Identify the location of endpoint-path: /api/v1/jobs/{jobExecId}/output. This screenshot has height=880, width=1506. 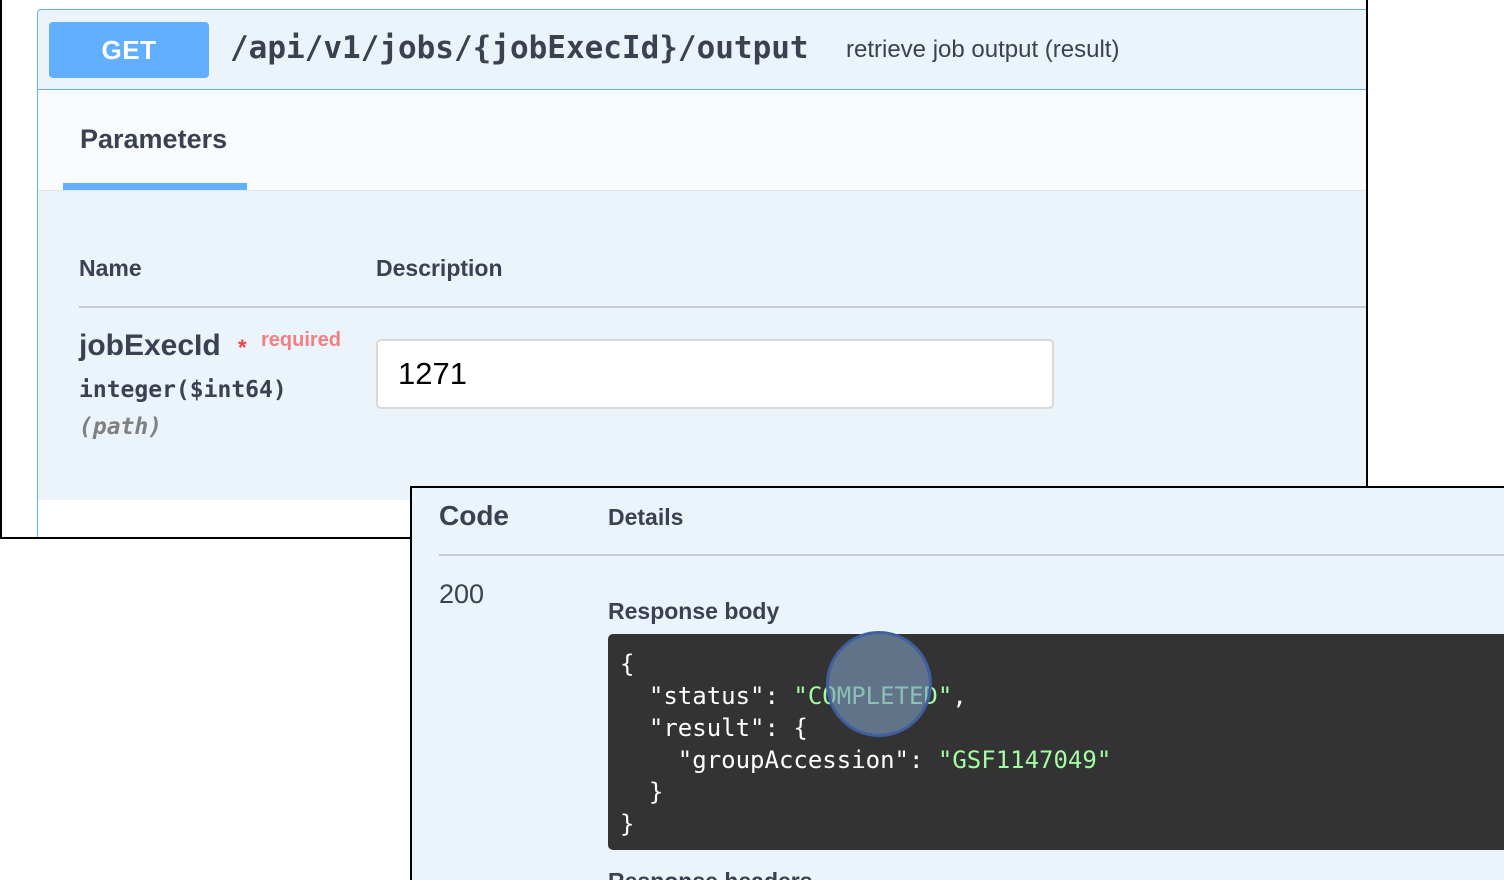
(519, 48).